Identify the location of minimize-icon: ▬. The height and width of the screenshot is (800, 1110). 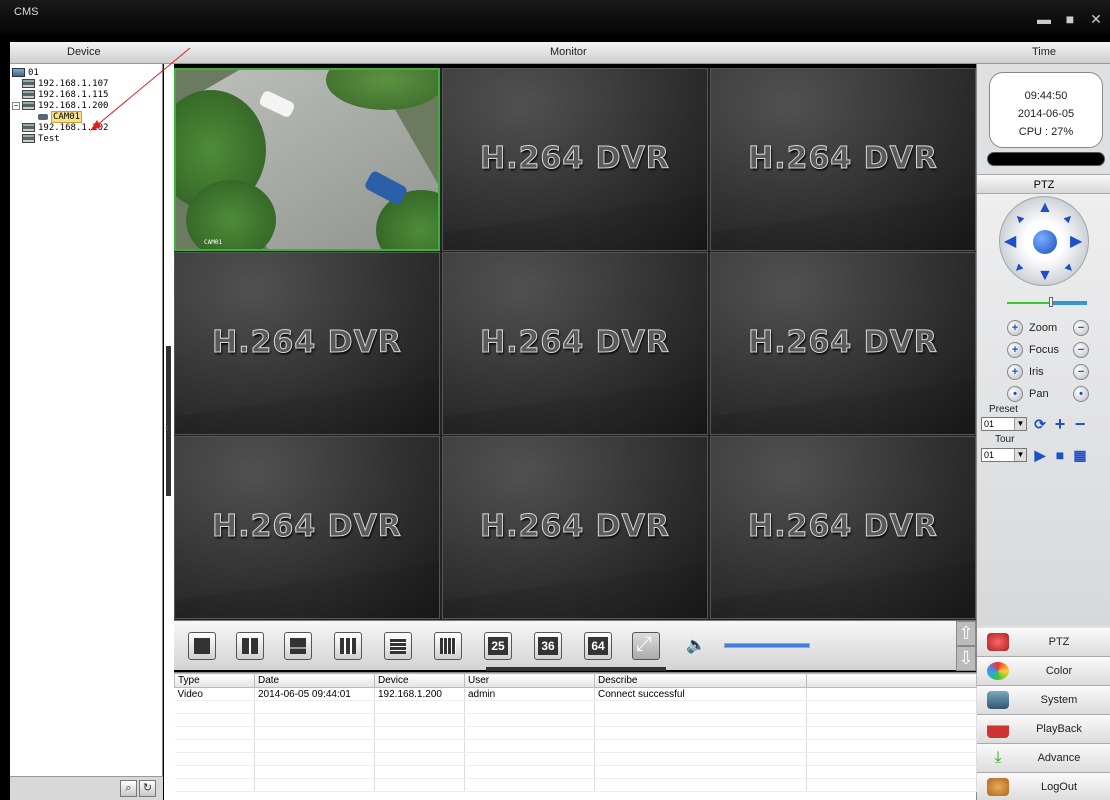
(1044, 19).